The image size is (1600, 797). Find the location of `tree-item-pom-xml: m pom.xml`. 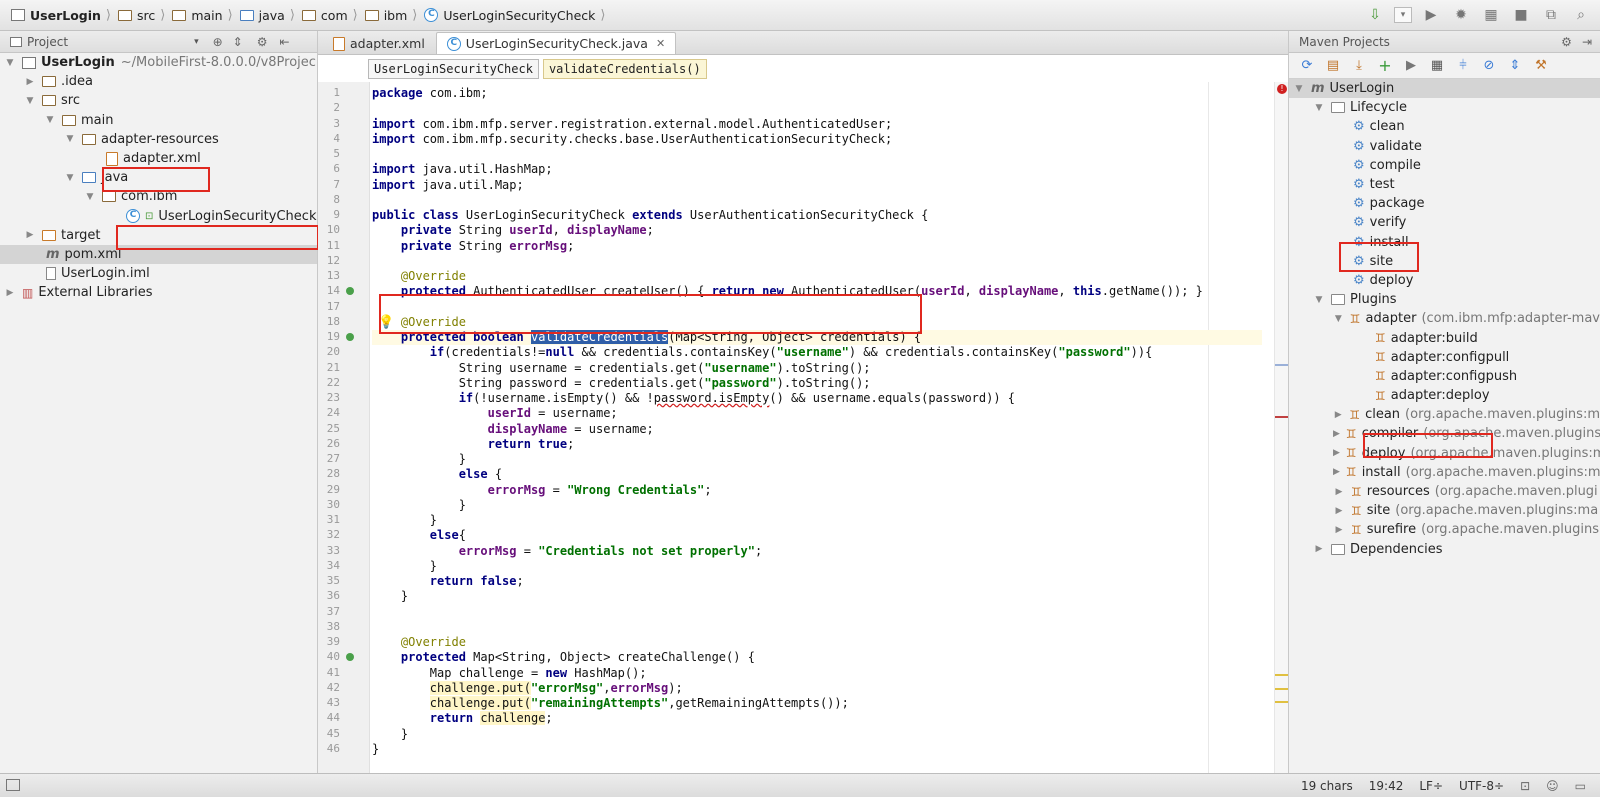

tree-item-pom-xml: m pom.xml is located at coordinates (158, 254).